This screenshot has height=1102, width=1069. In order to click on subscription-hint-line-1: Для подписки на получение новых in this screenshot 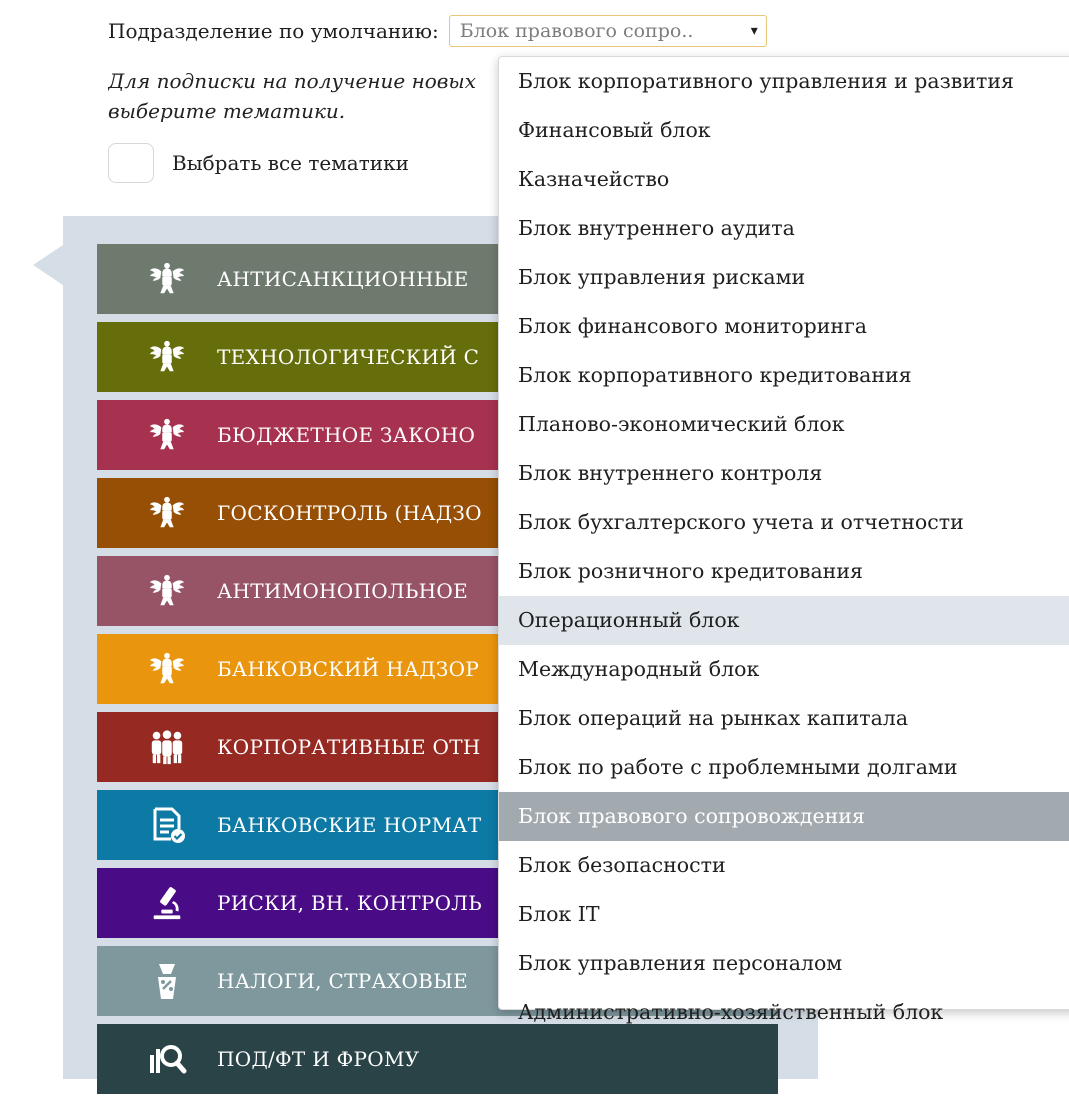, I will do `click(292, 81)`.